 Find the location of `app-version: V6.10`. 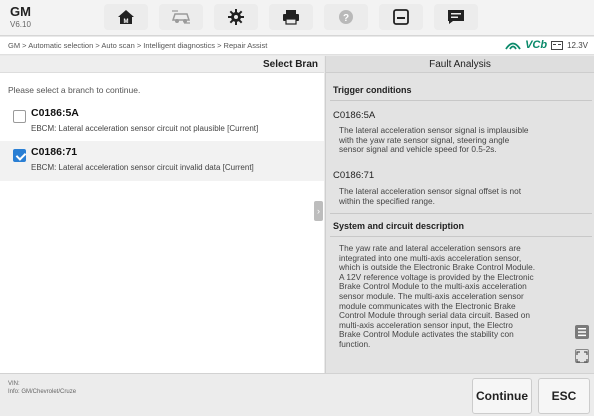

app-version: V6.10 is located at coordinates (20, 24).